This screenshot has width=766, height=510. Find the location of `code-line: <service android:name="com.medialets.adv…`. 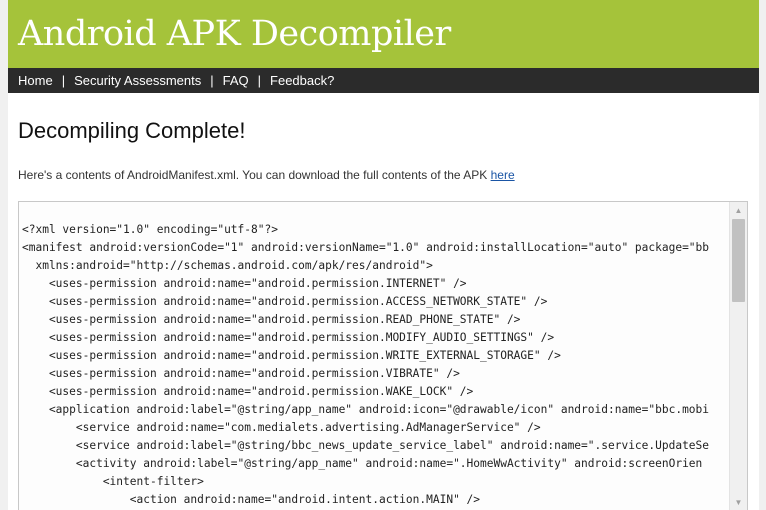

code-line: <service android:name="com.medialets.adv… is located at coordinates (281, 427).